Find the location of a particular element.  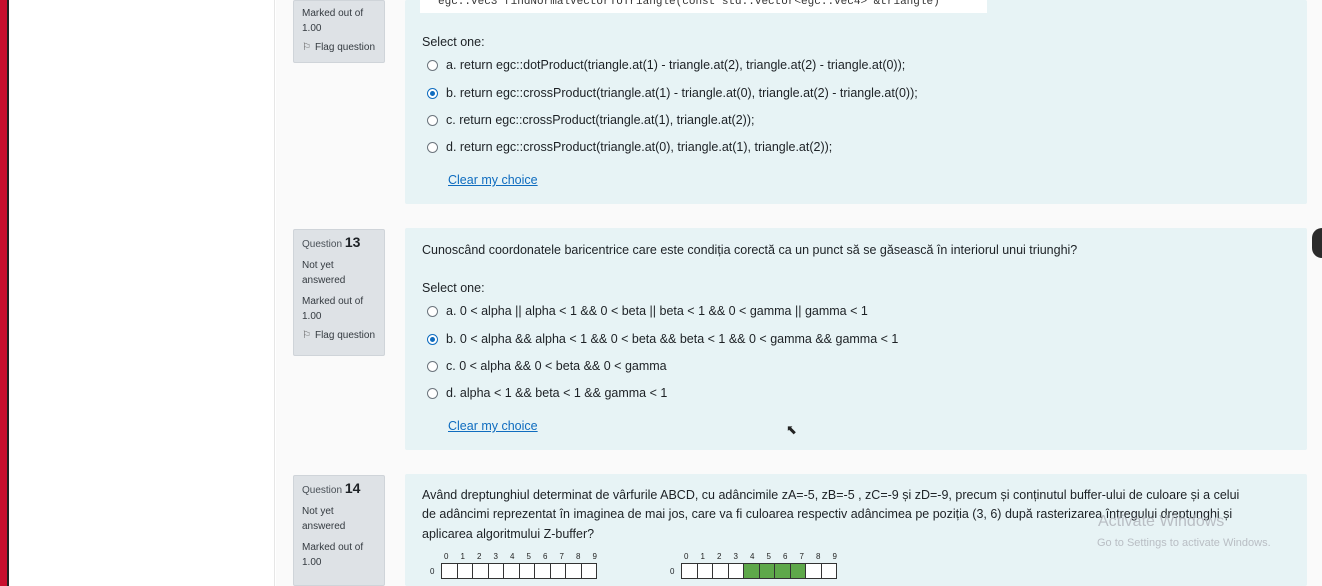

answer-text: d. alpha < 1 && beta < 1 && gamma < 1 is located at coordinates (557, 393).